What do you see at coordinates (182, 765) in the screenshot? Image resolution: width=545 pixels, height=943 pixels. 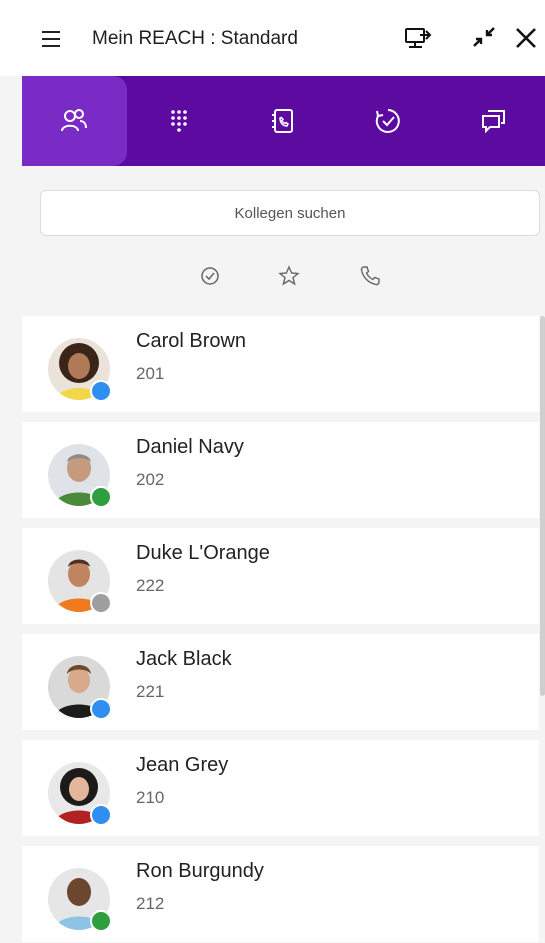 I see `contact-name: Jean Grey` at bounding box center [182, 765].